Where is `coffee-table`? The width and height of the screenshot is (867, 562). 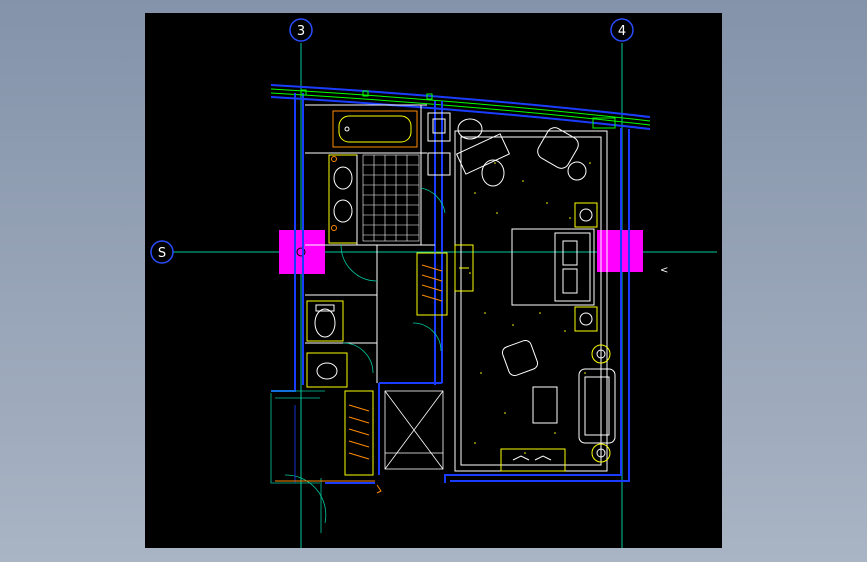
coffee-table is located at coordinates (545, 405).